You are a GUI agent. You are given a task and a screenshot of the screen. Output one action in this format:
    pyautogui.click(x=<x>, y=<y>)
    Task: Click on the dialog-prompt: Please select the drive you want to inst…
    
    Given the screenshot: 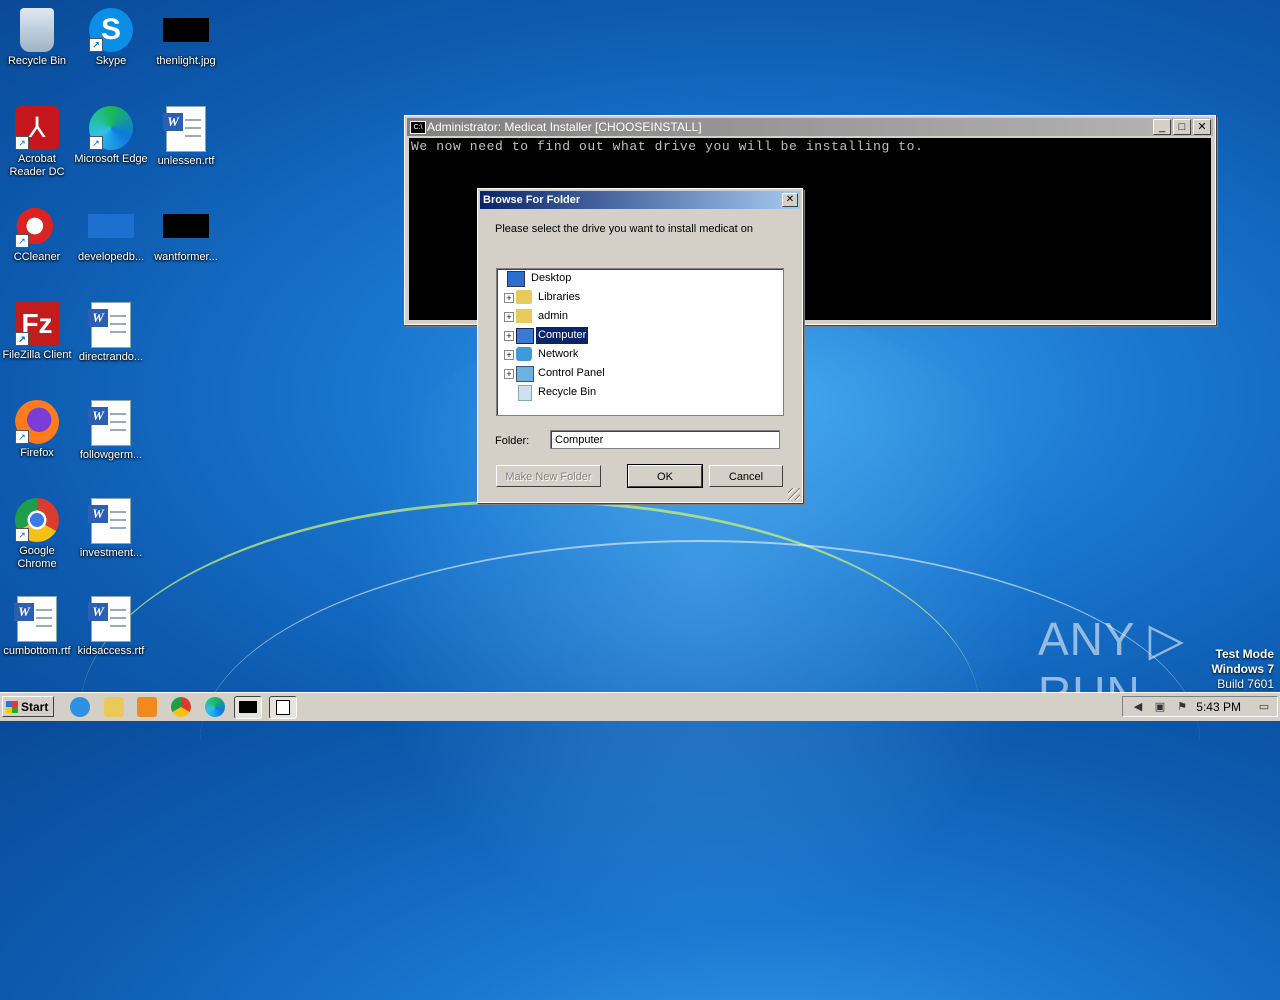 What is the action you would take?
    pyautogui.click(x=624, y=229)
    